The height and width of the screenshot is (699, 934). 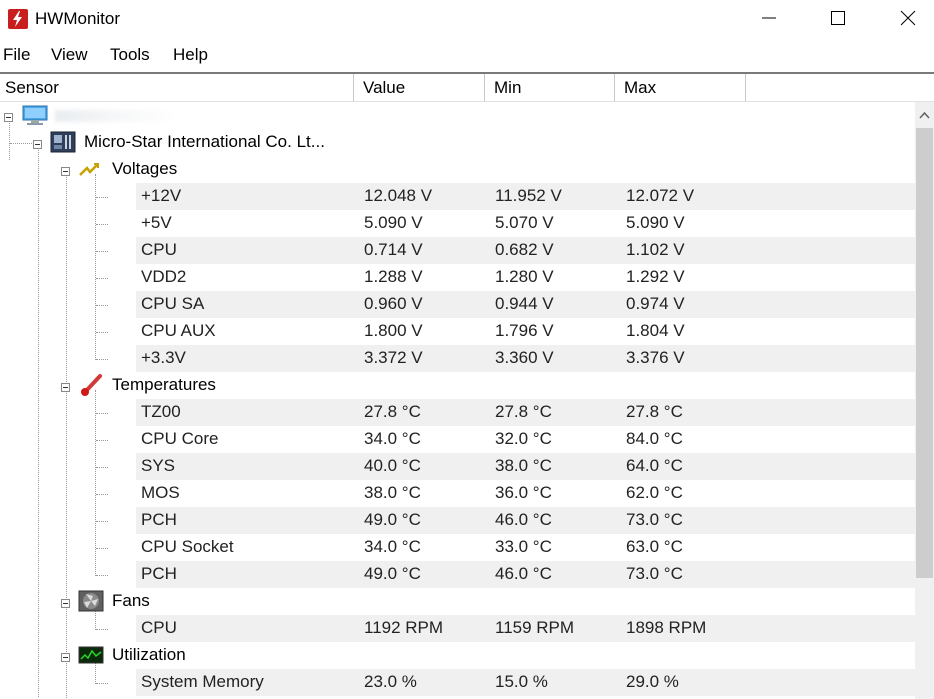 I want to click on sensor-name: CPU, so click(x=159, y=627).